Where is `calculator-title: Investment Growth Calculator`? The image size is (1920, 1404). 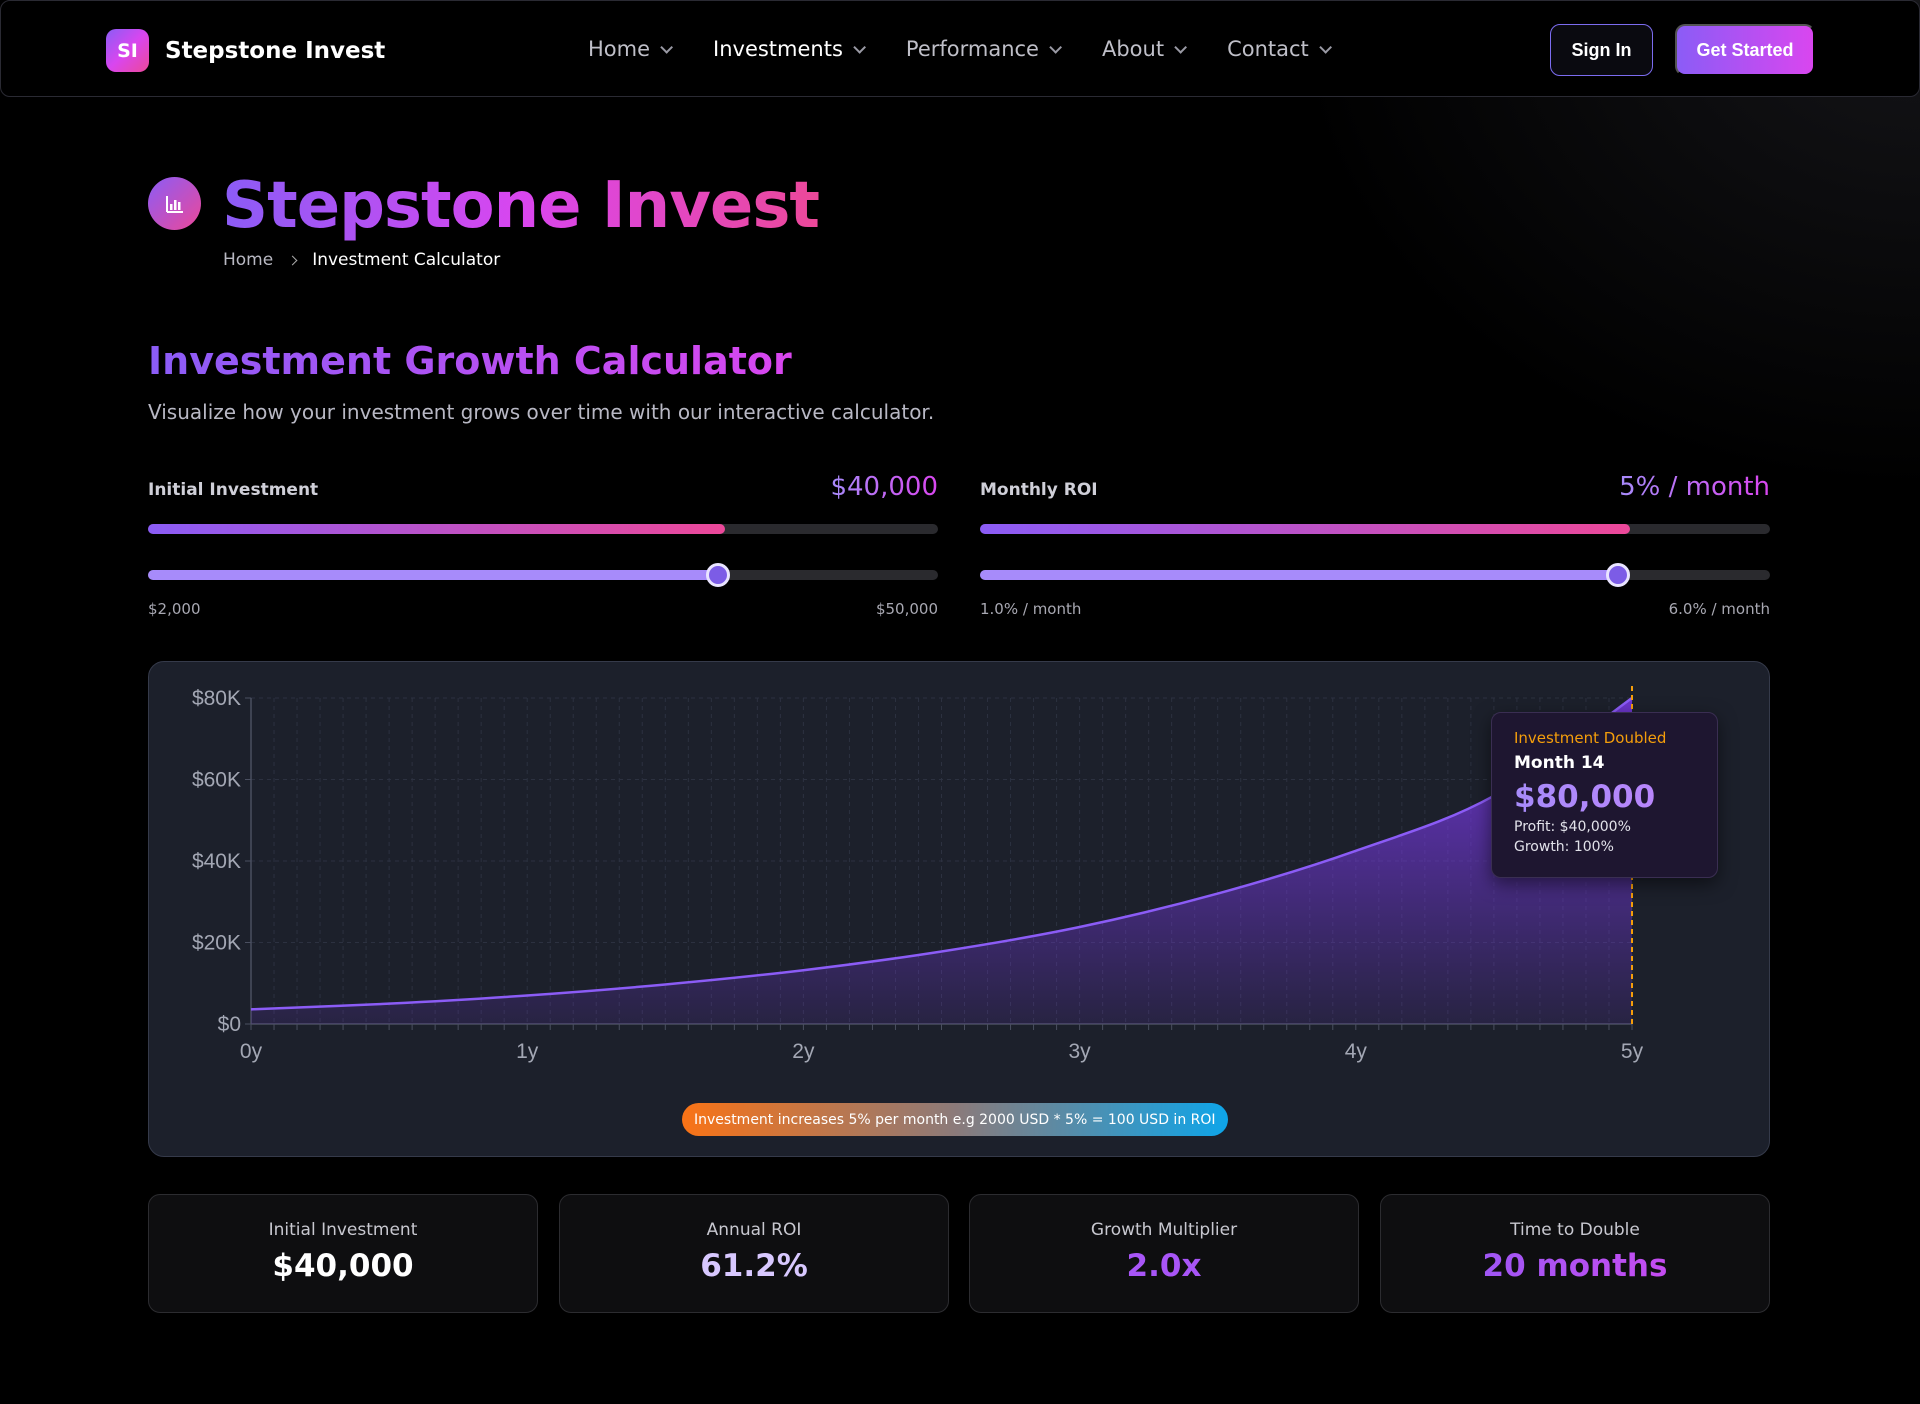
calculator-title: Investment Growth Calculator is located at coordinates (470, 361).